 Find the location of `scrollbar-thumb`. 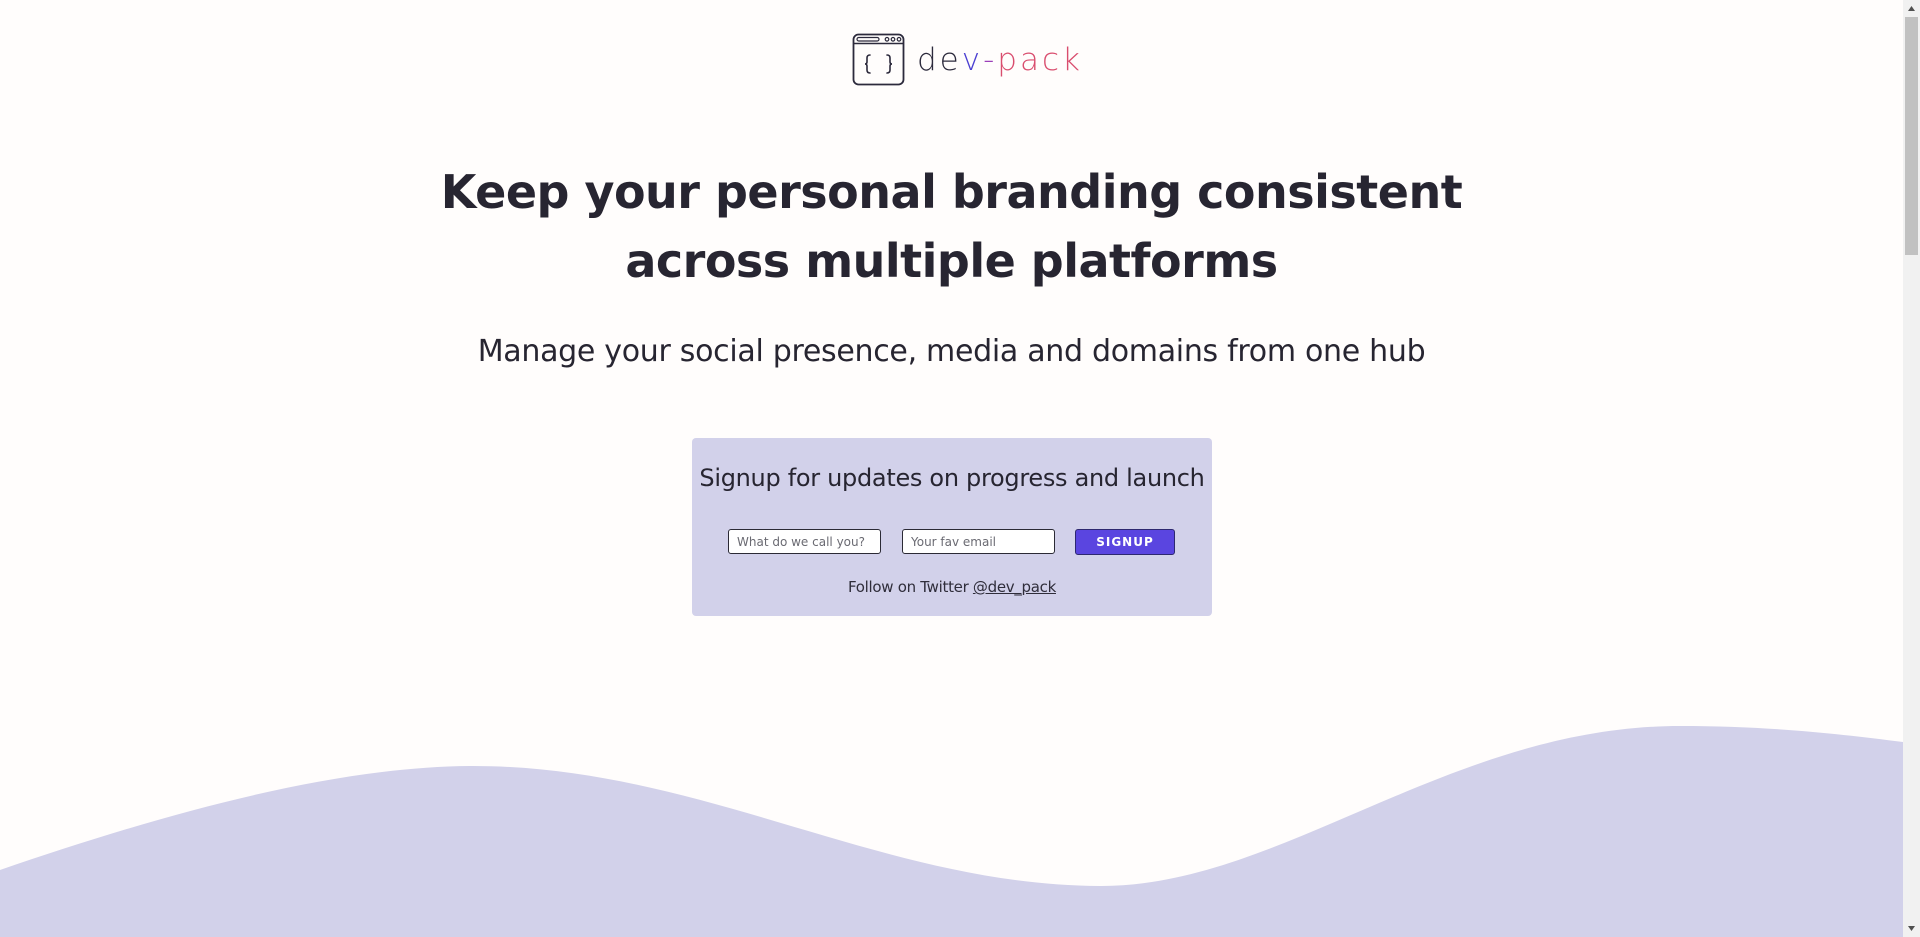

scrollbar-thumb is located at coordinates (1911, 136).